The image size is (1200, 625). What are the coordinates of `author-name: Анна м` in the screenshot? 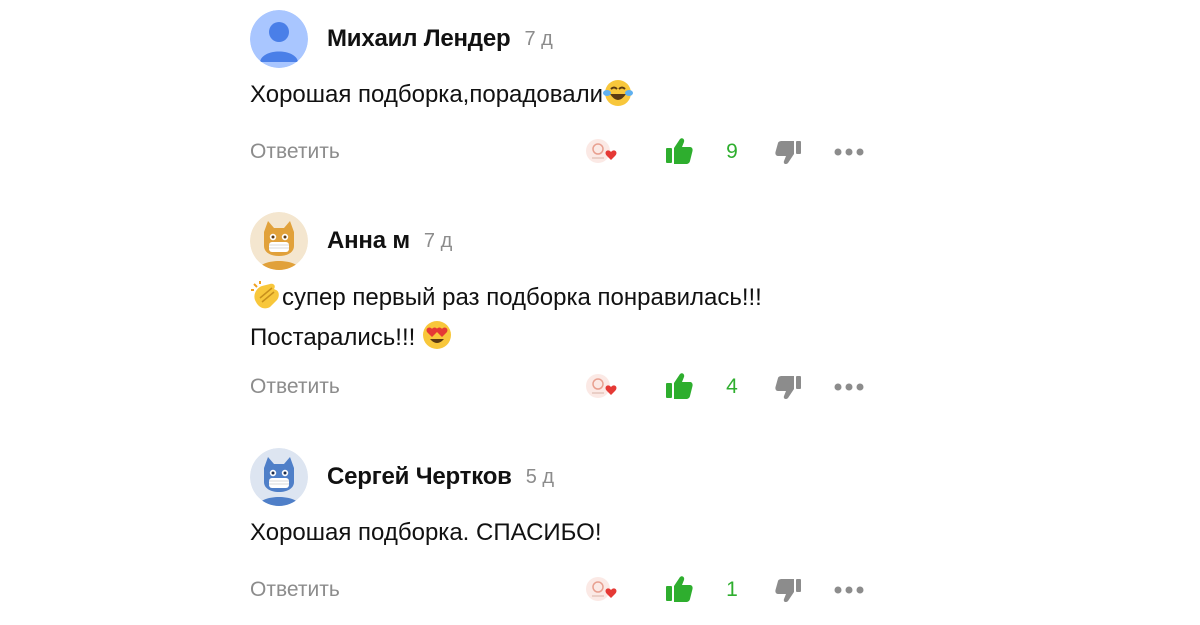 It's located at (368, 241).